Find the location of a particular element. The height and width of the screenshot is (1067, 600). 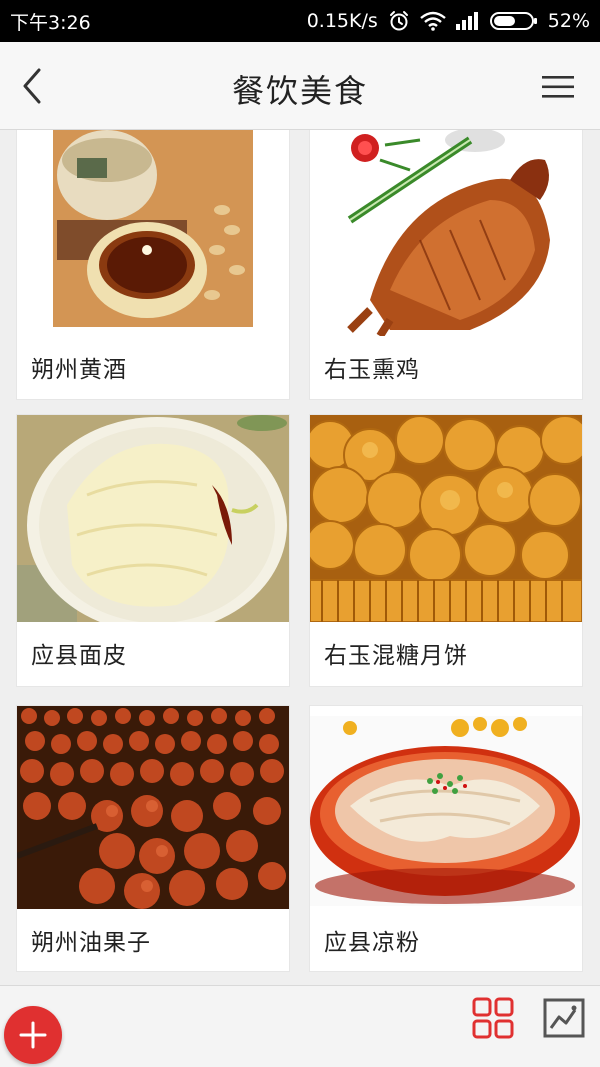

hamburger-menu-icon is located at coordinates (558, 87).